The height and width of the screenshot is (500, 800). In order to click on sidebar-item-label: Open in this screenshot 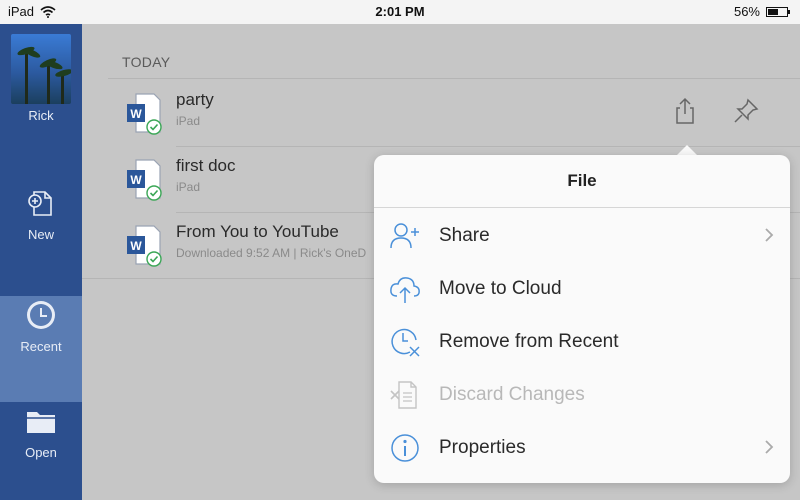, I will do `click(41, 452)`.